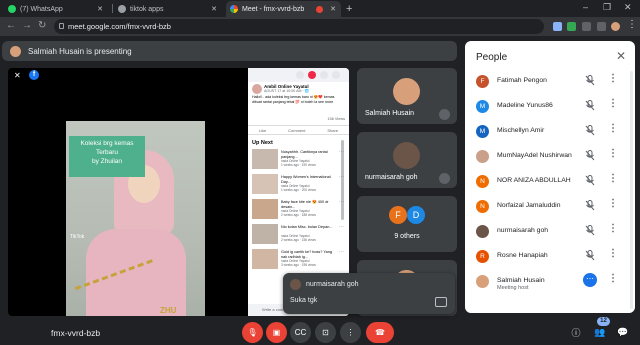  Describe the element at coordinates (56, 9) in the screenshot. I see `tab-whatsapp: (7) WhatsApp ✕` at that location.